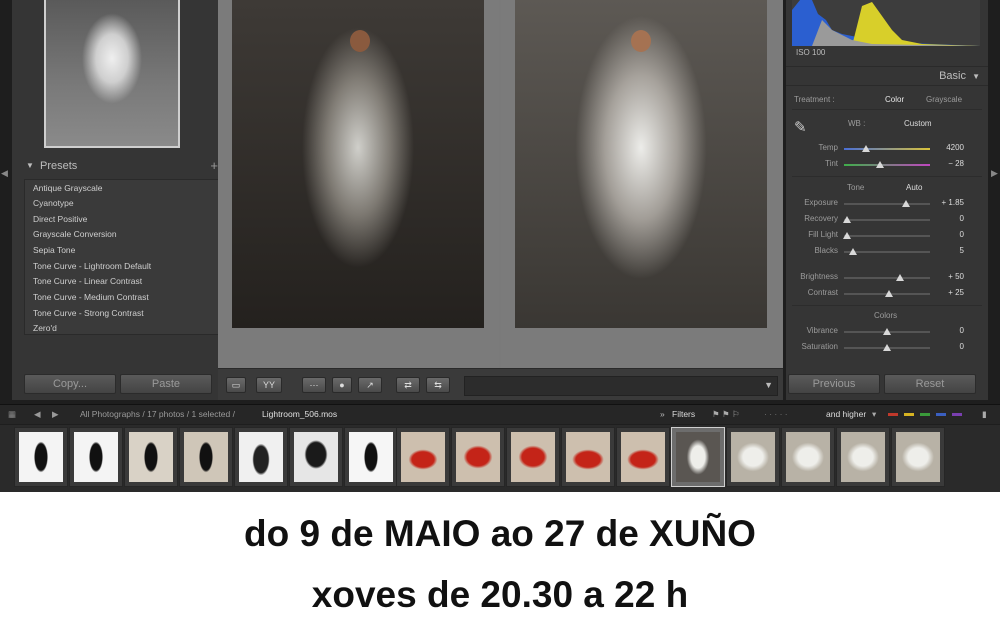 This screenshot has width=1000, height=625. Describe the element at coordinates (6, 175) in the screenshot. I see `left-panel-toggle-icon: ◀` at that location.